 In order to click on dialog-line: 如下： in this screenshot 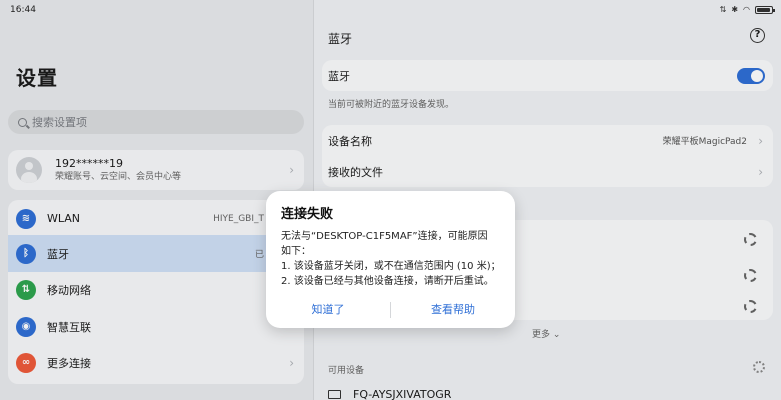, I will do `click(296, 251)`.